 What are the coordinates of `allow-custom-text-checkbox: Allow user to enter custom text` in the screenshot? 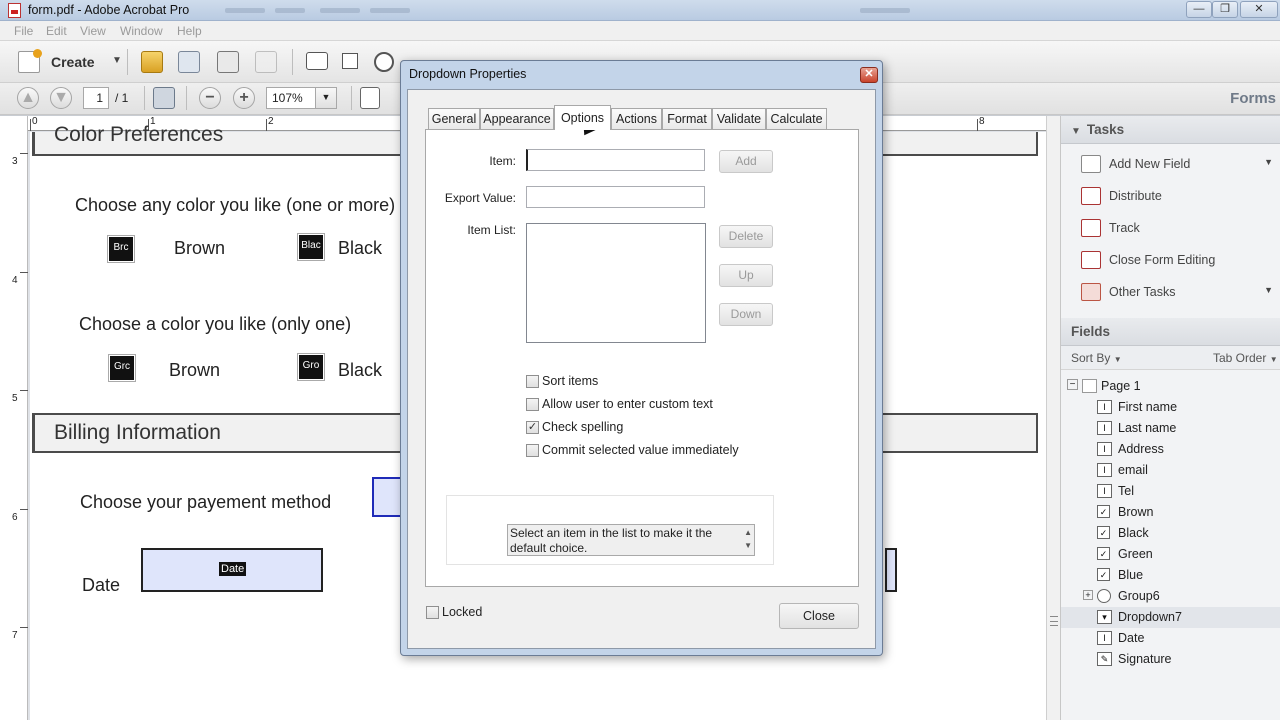 It's located at (686, 405).